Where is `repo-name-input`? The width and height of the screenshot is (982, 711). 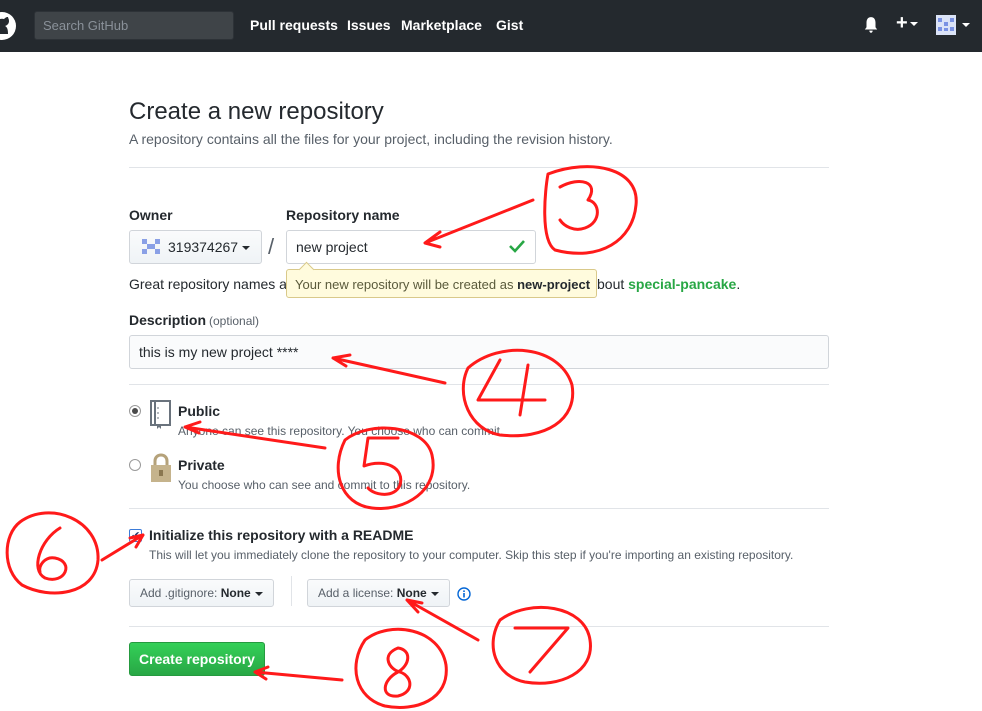 repo-name-input is located at coordinates (411, 247).